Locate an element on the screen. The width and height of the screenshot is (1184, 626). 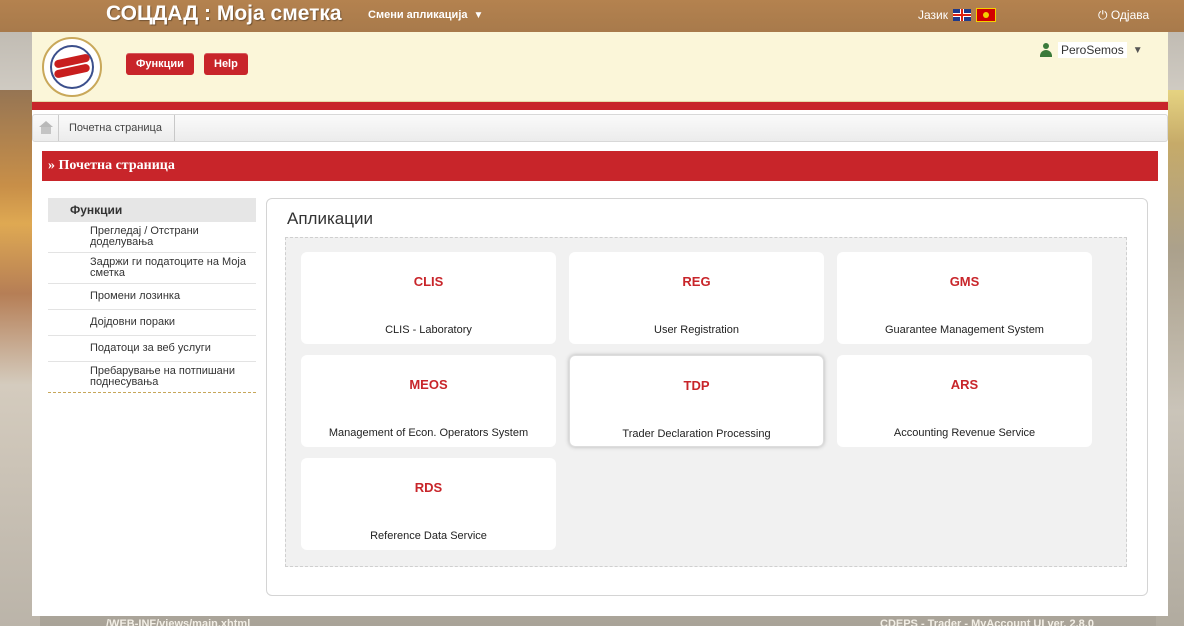
app-code: TDP is located at coordinates (696, 385).